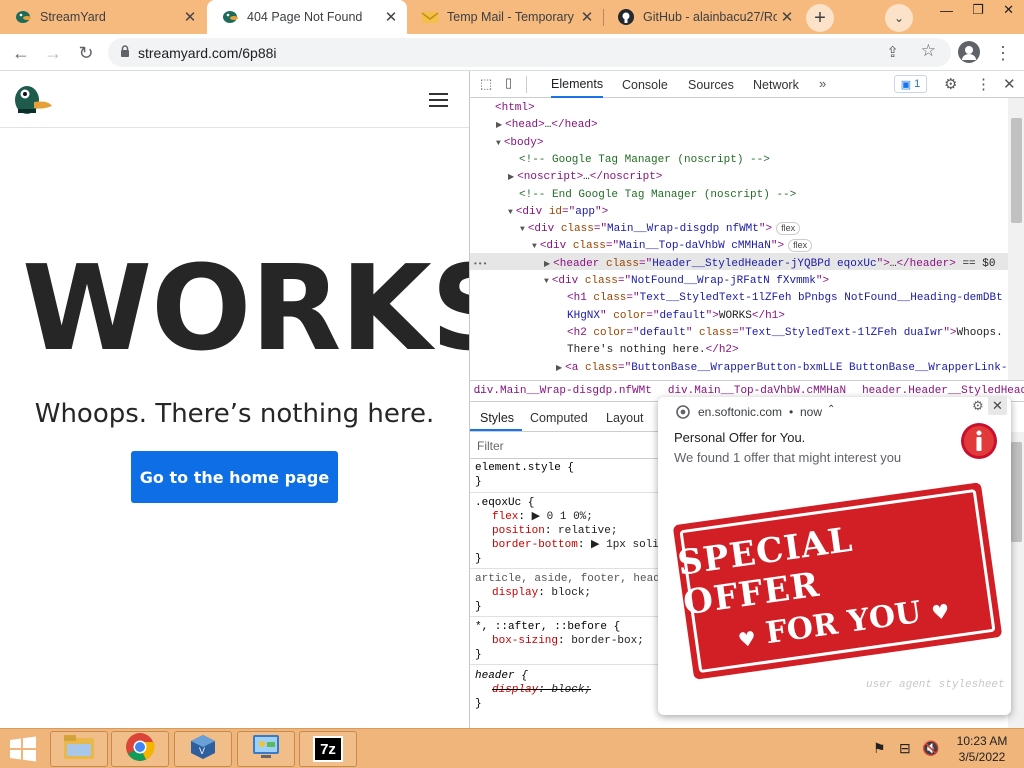  I want to click on tab-title: 404 Page Not Found, so click(305, 17).